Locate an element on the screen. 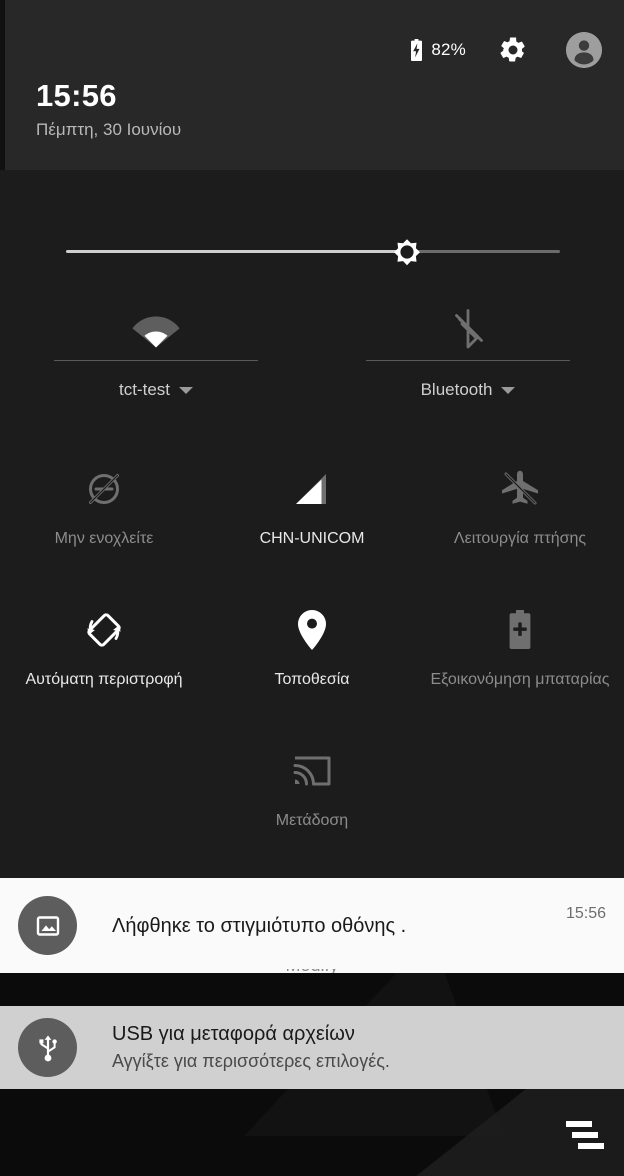 Image resolution: width=624 pixels, height=1176 pixels. tile-location: Τοποθεσία is located at coordinates (312, 659).